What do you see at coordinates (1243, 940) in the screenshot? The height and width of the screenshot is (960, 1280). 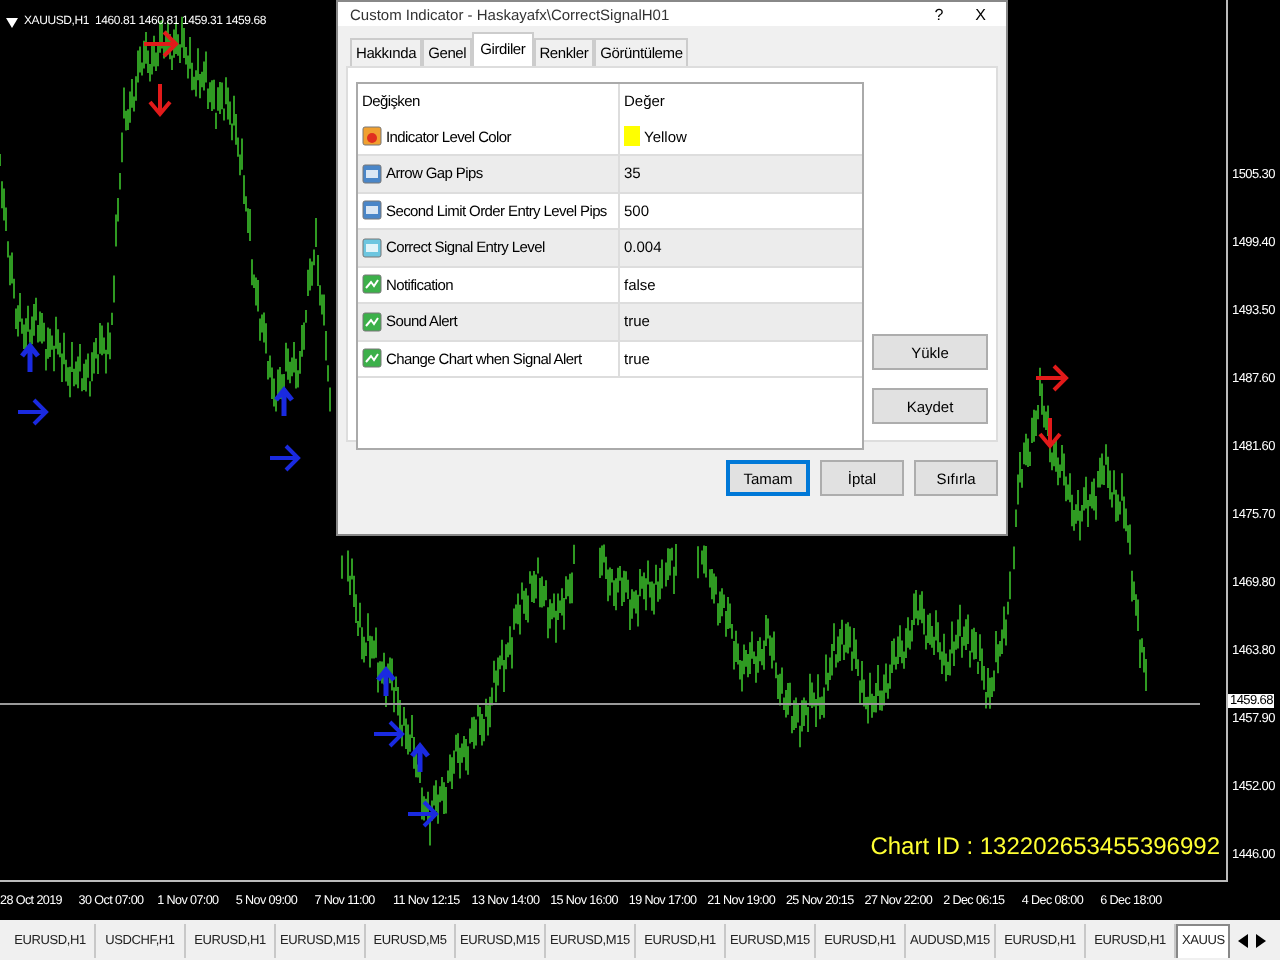 I see `scroll-left-icon` at bounding box center [1243, 940].